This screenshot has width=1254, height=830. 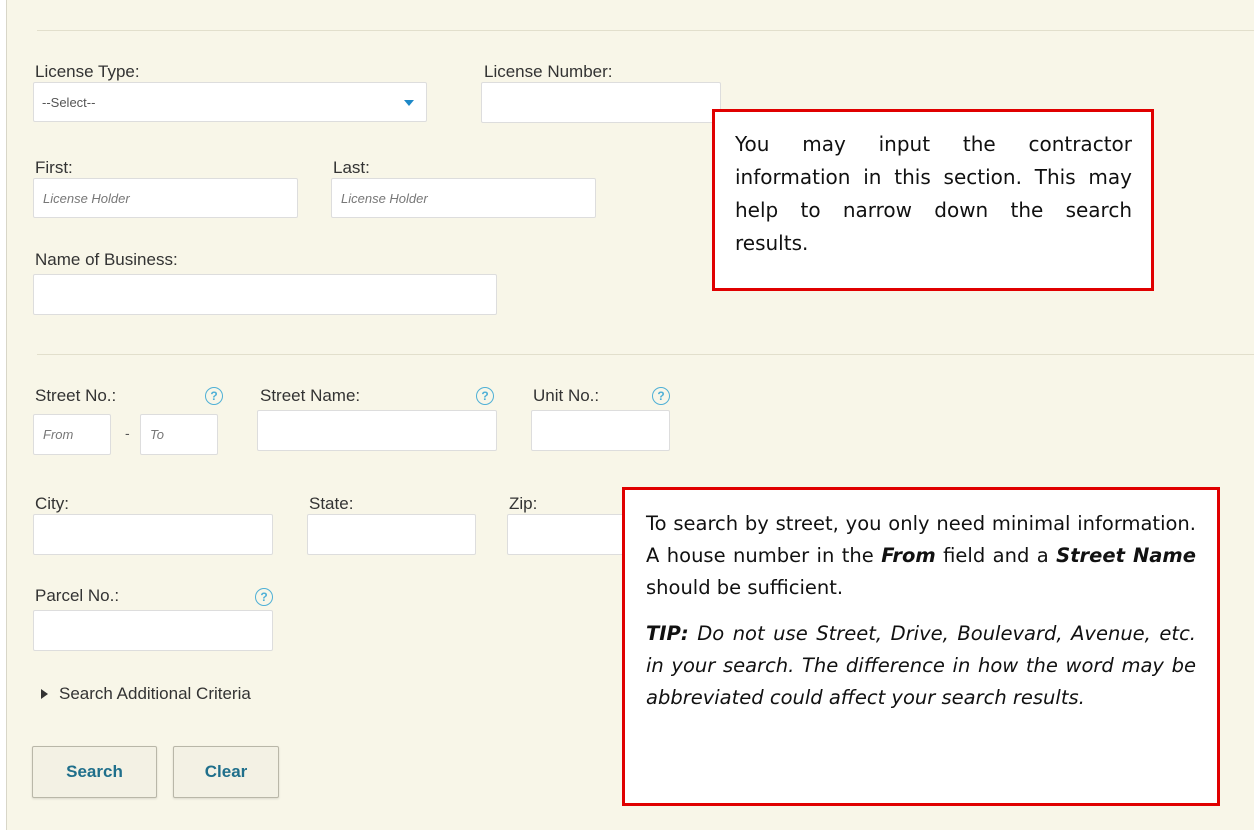 What do you see at coordinates (600, 430) in the screenshot?
I see `unit-no-input` at bounding box center [600, 430].